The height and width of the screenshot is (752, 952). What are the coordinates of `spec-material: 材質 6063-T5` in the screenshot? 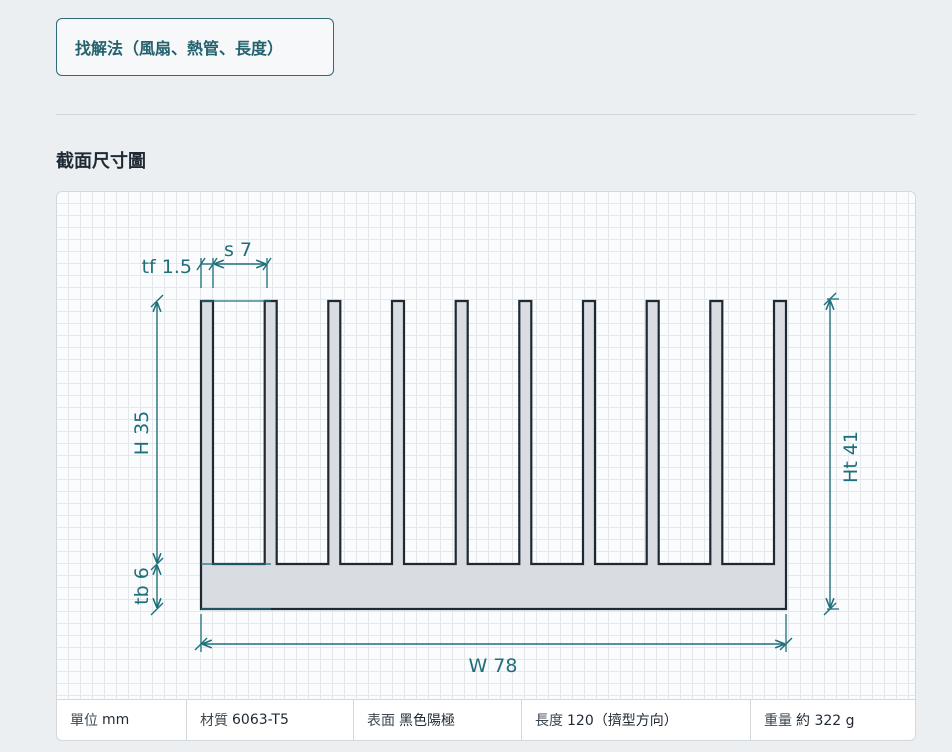 It's located at (270, 720).